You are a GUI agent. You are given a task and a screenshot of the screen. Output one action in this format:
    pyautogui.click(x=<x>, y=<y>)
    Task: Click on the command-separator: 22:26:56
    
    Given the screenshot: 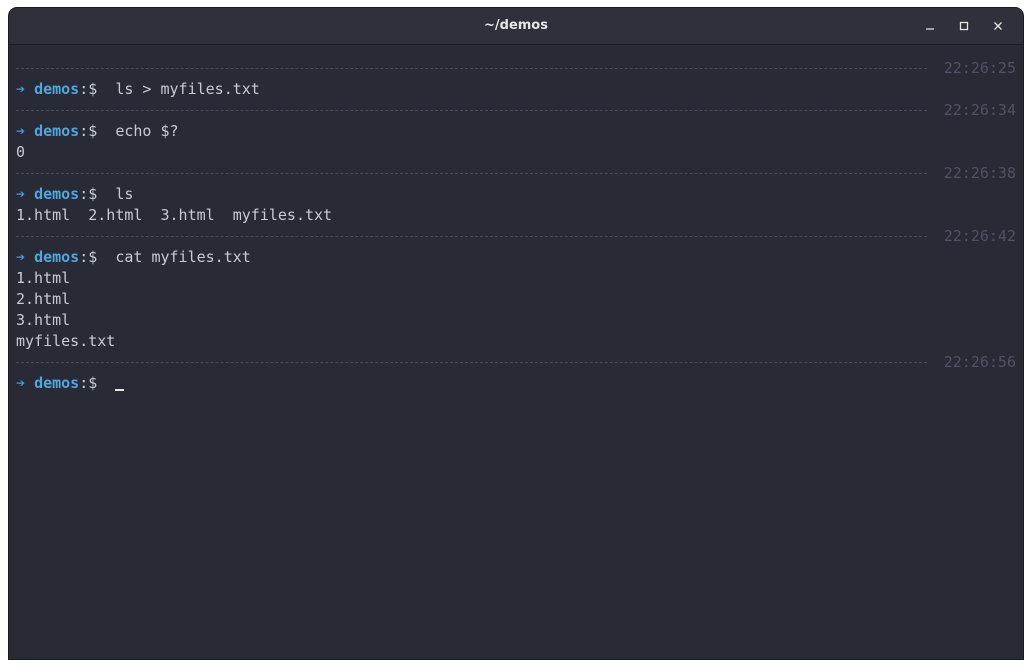 What is the action you would take?
    pyautogui.click(x=519, y=362)
    